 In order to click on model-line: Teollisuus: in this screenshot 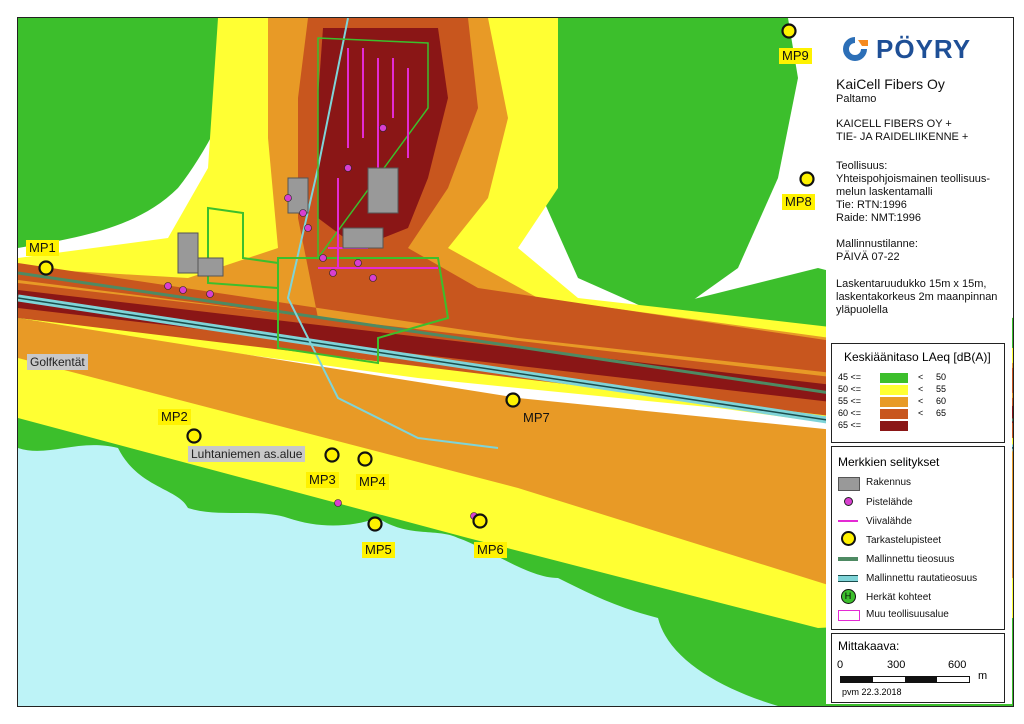, I will do `click(862, 166)`.